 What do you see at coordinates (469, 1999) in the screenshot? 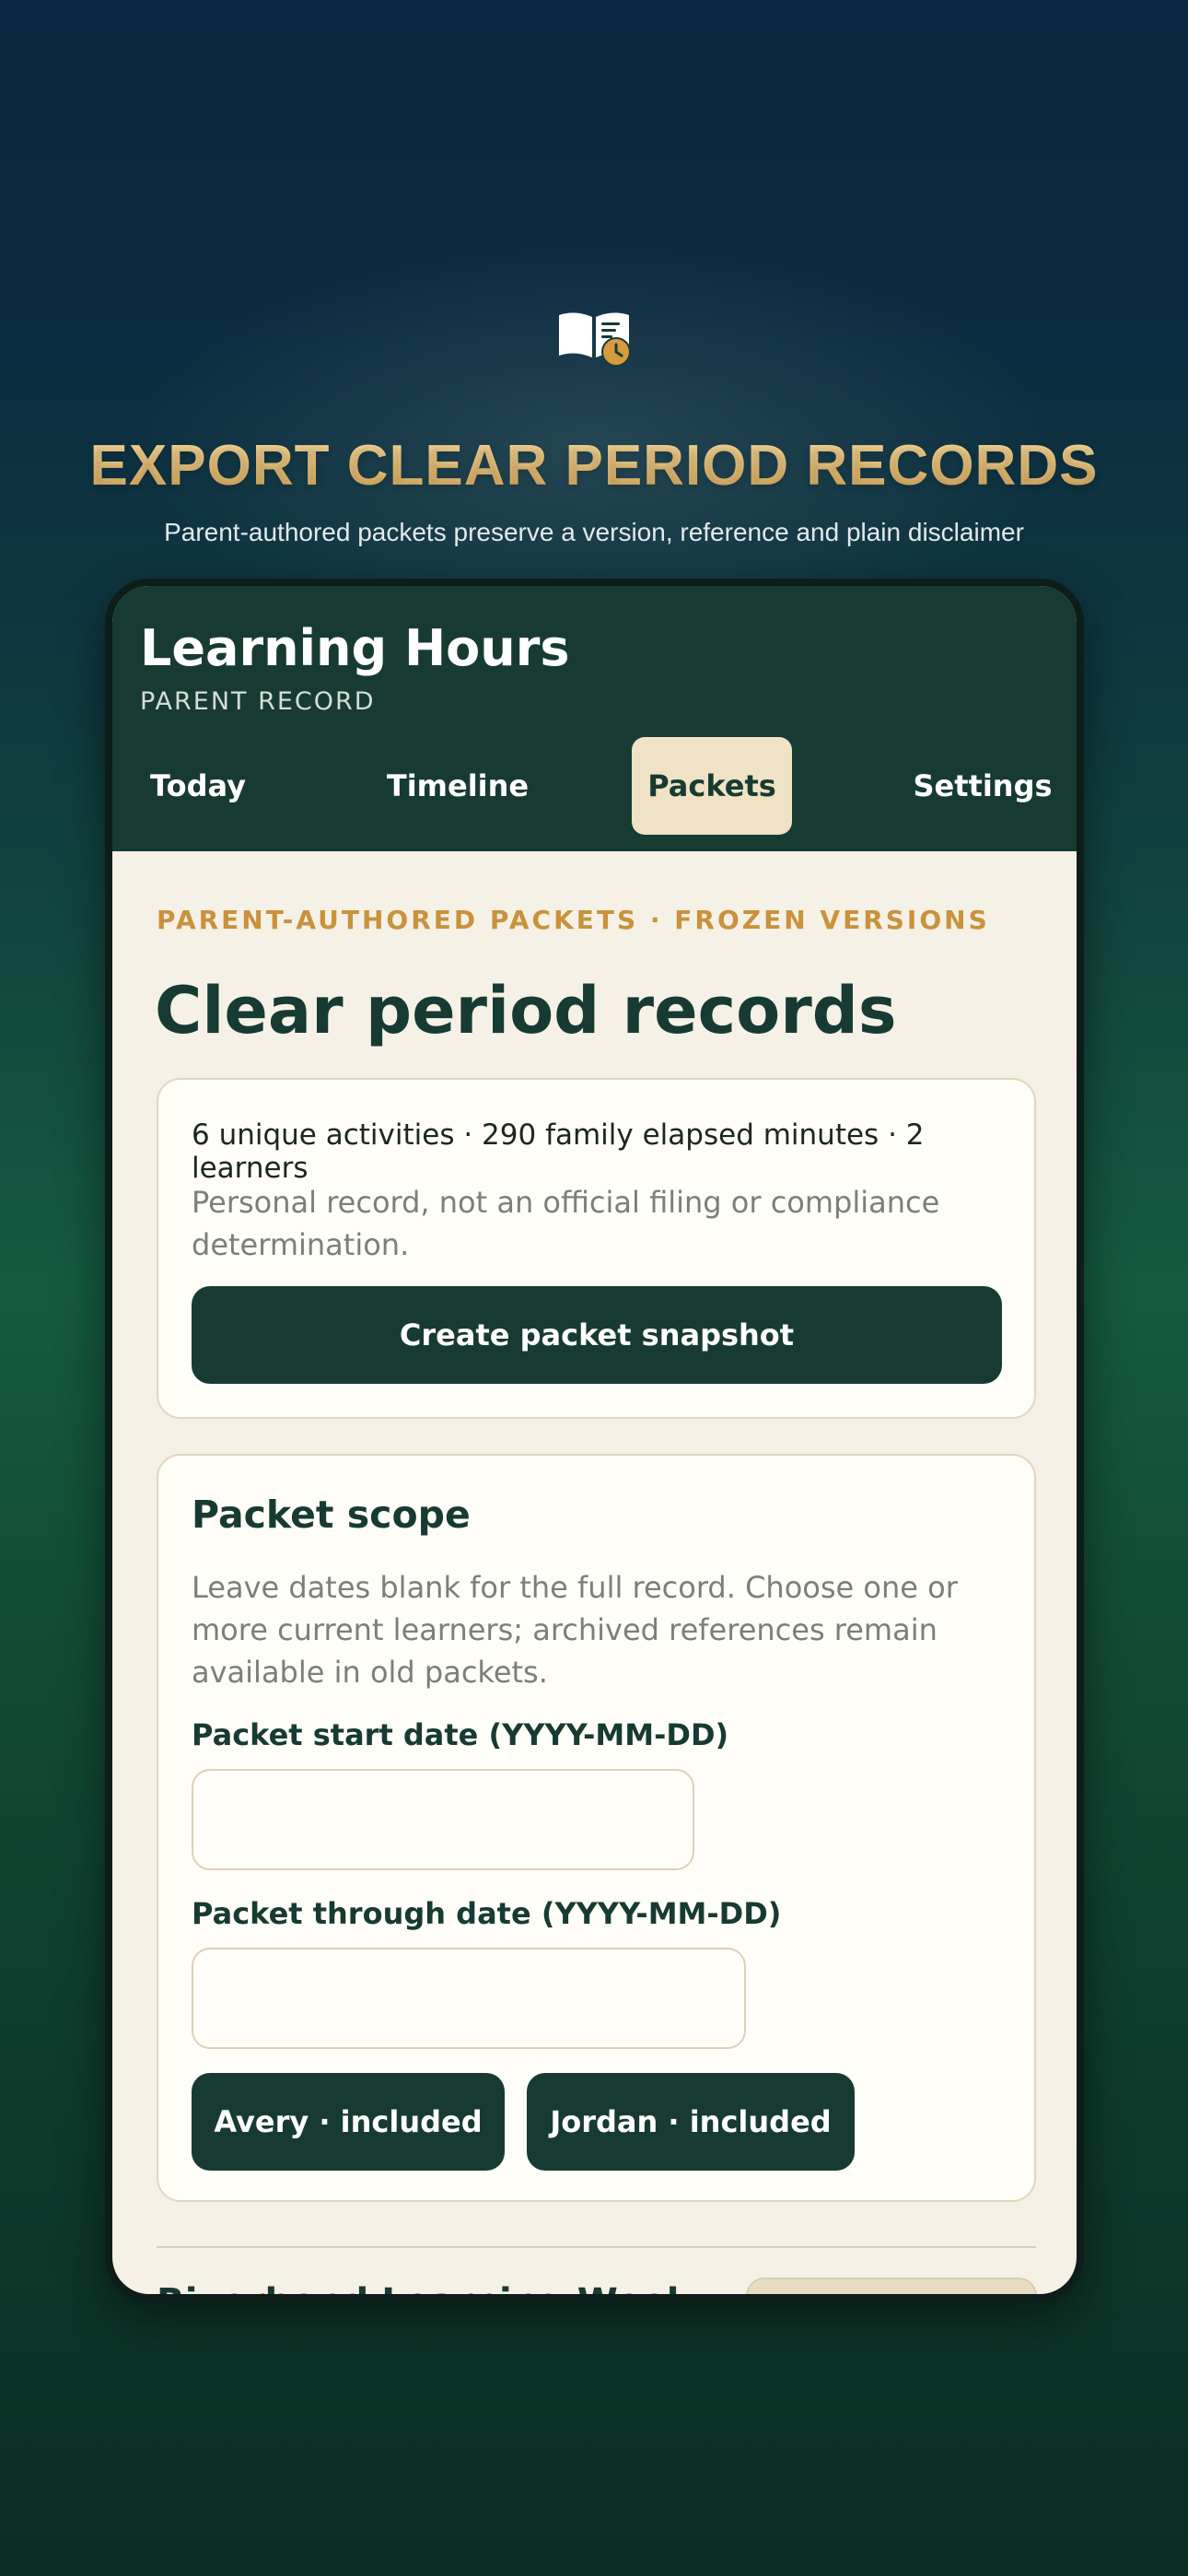
I see `through-date-input` at bounding box center [469, 1999].